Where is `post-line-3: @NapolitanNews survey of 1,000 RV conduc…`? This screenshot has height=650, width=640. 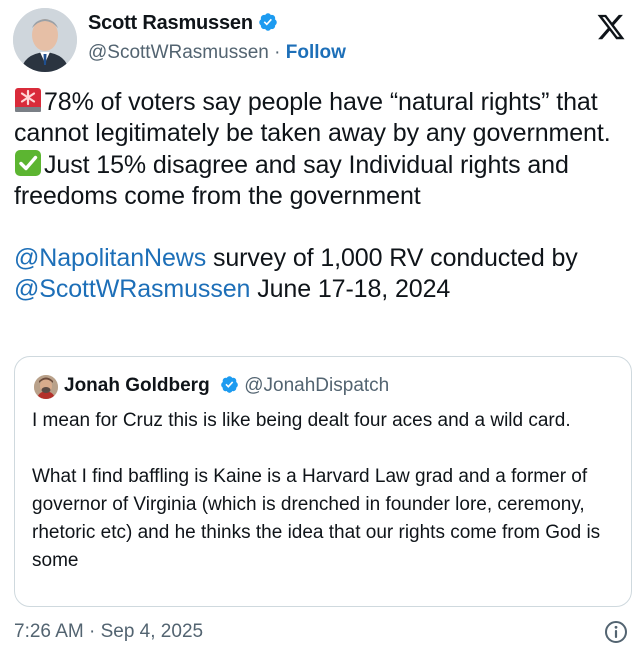 post-line-3: @NapolitanNews survey of 1,000 RV conduc… is located at coordinates (320, 274).